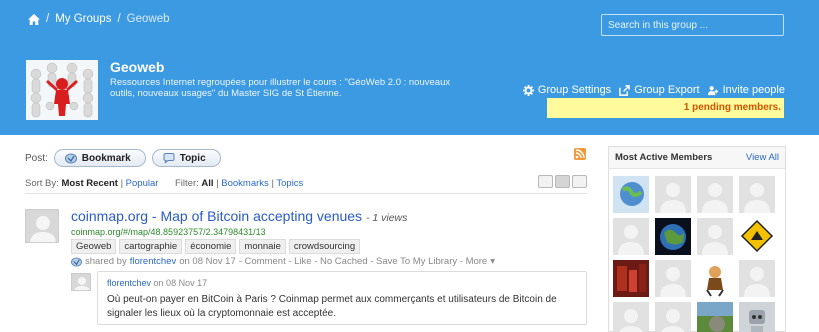  What do you see at coordinates (192, 158) in the screenshot?
I see `topic-button-label: Topic` at bounding box center [192, 158].